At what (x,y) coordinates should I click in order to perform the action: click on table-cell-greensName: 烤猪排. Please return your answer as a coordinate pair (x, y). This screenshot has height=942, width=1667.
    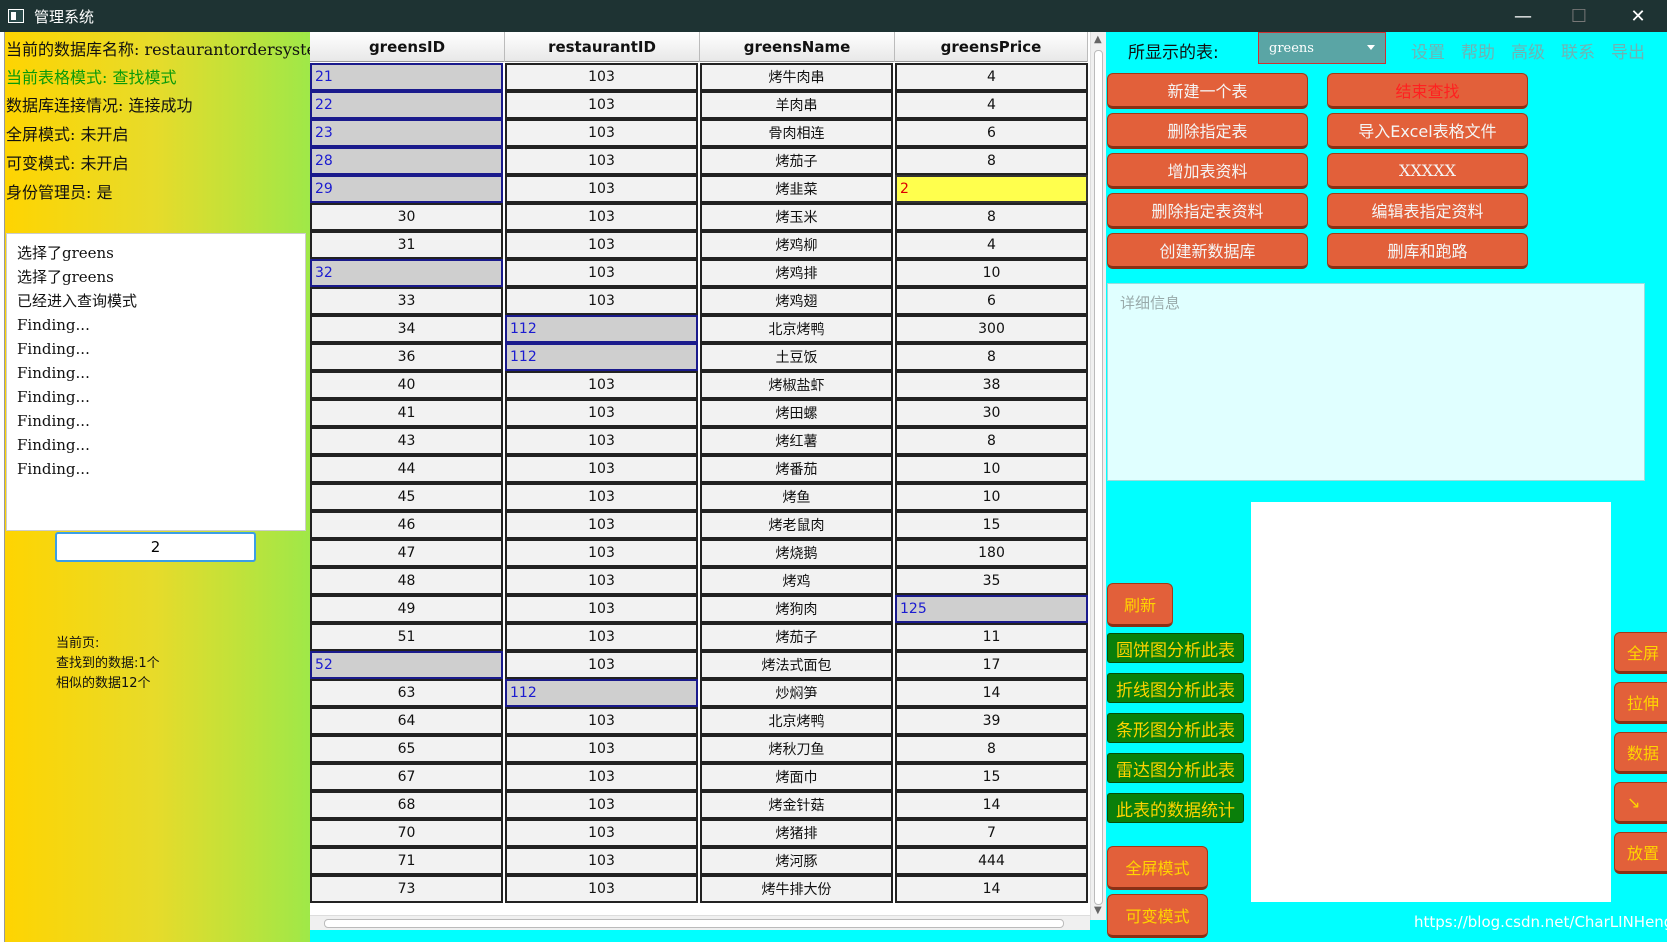
    Looking at the image, I should click on (796, 833).